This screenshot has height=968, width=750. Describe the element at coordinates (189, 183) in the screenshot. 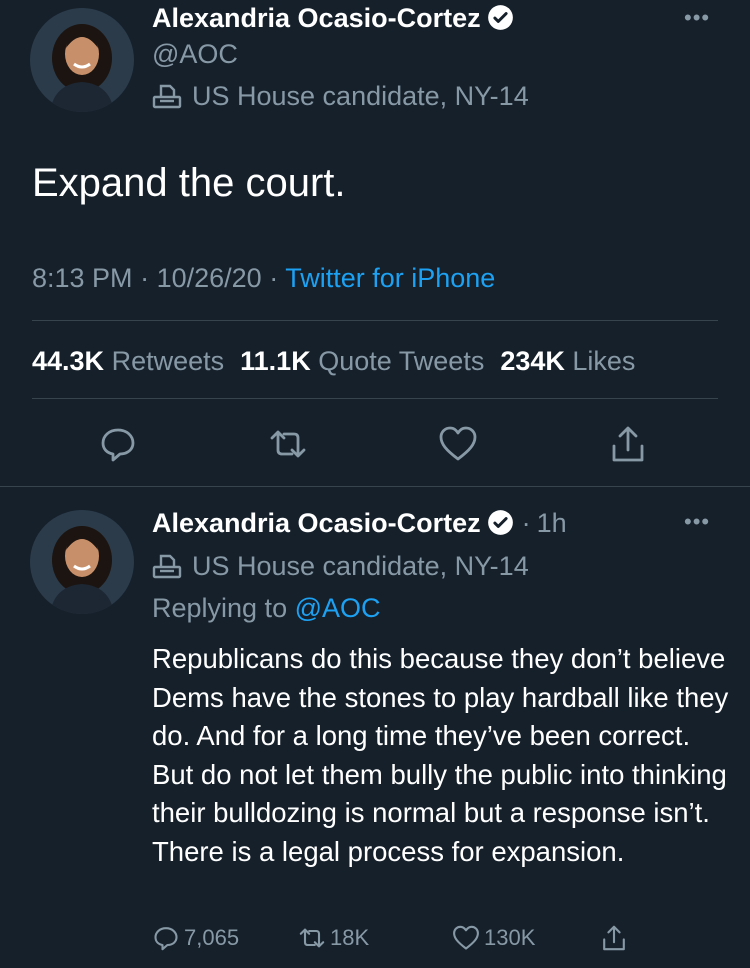

I see `tweet-text: Expand the court.` at that location.